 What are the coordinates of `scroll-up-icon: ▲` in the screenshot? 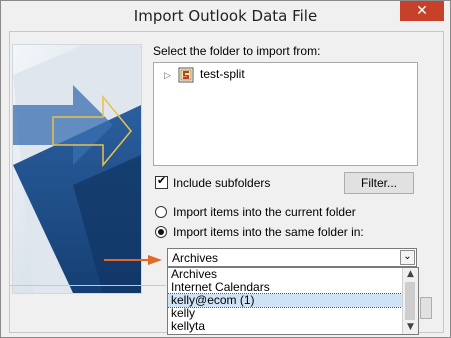 It's located at (410, 274).